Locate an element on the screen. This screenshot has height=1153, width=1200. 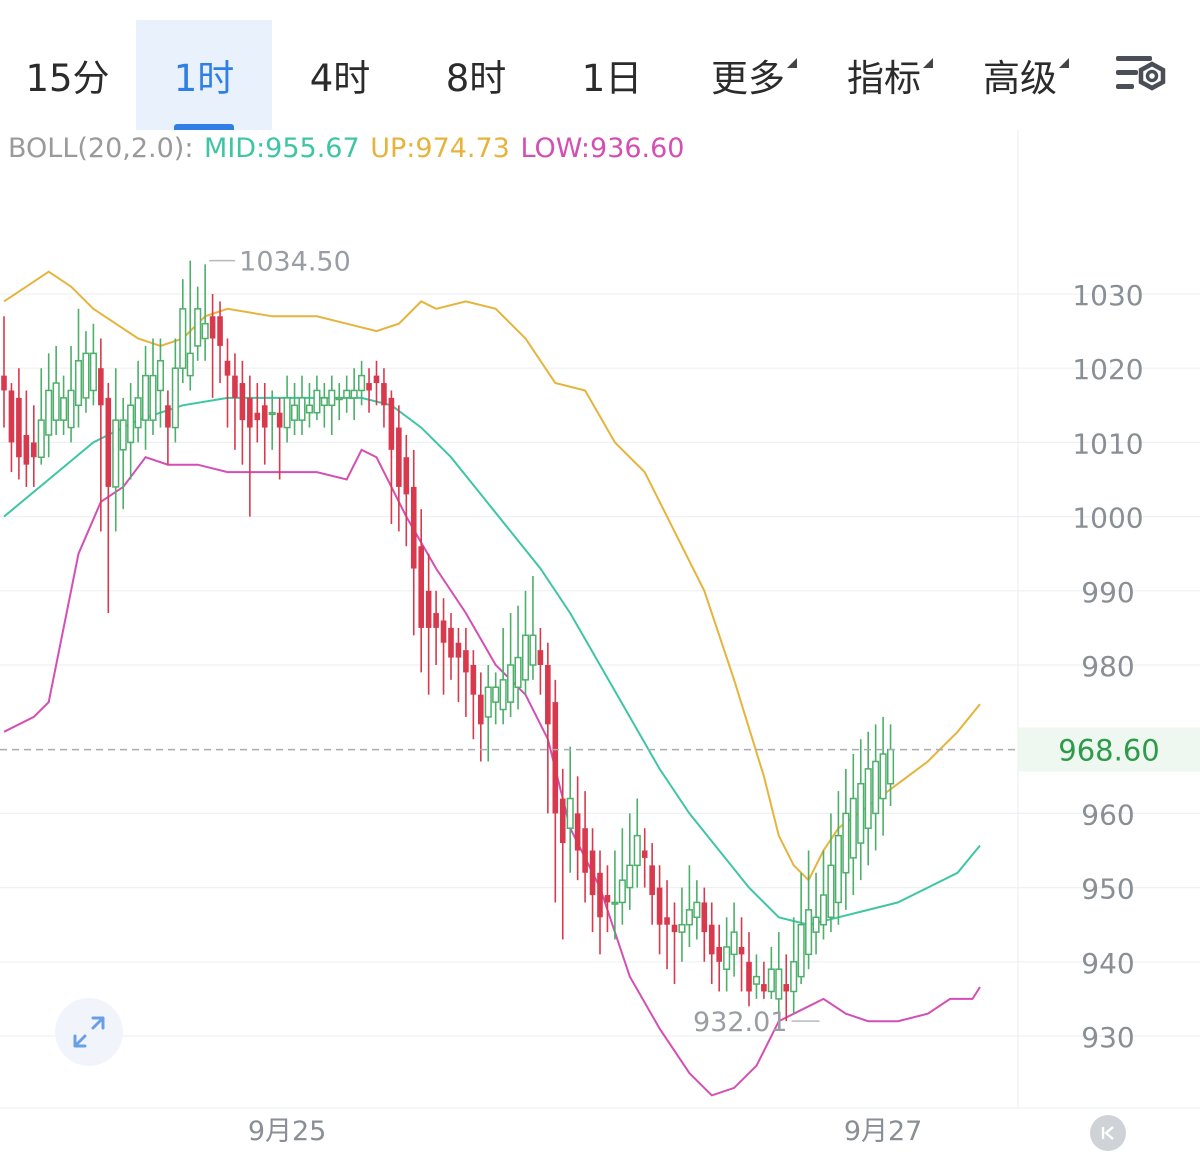
tab-label: 1时 is located at coordinates (204, 78).